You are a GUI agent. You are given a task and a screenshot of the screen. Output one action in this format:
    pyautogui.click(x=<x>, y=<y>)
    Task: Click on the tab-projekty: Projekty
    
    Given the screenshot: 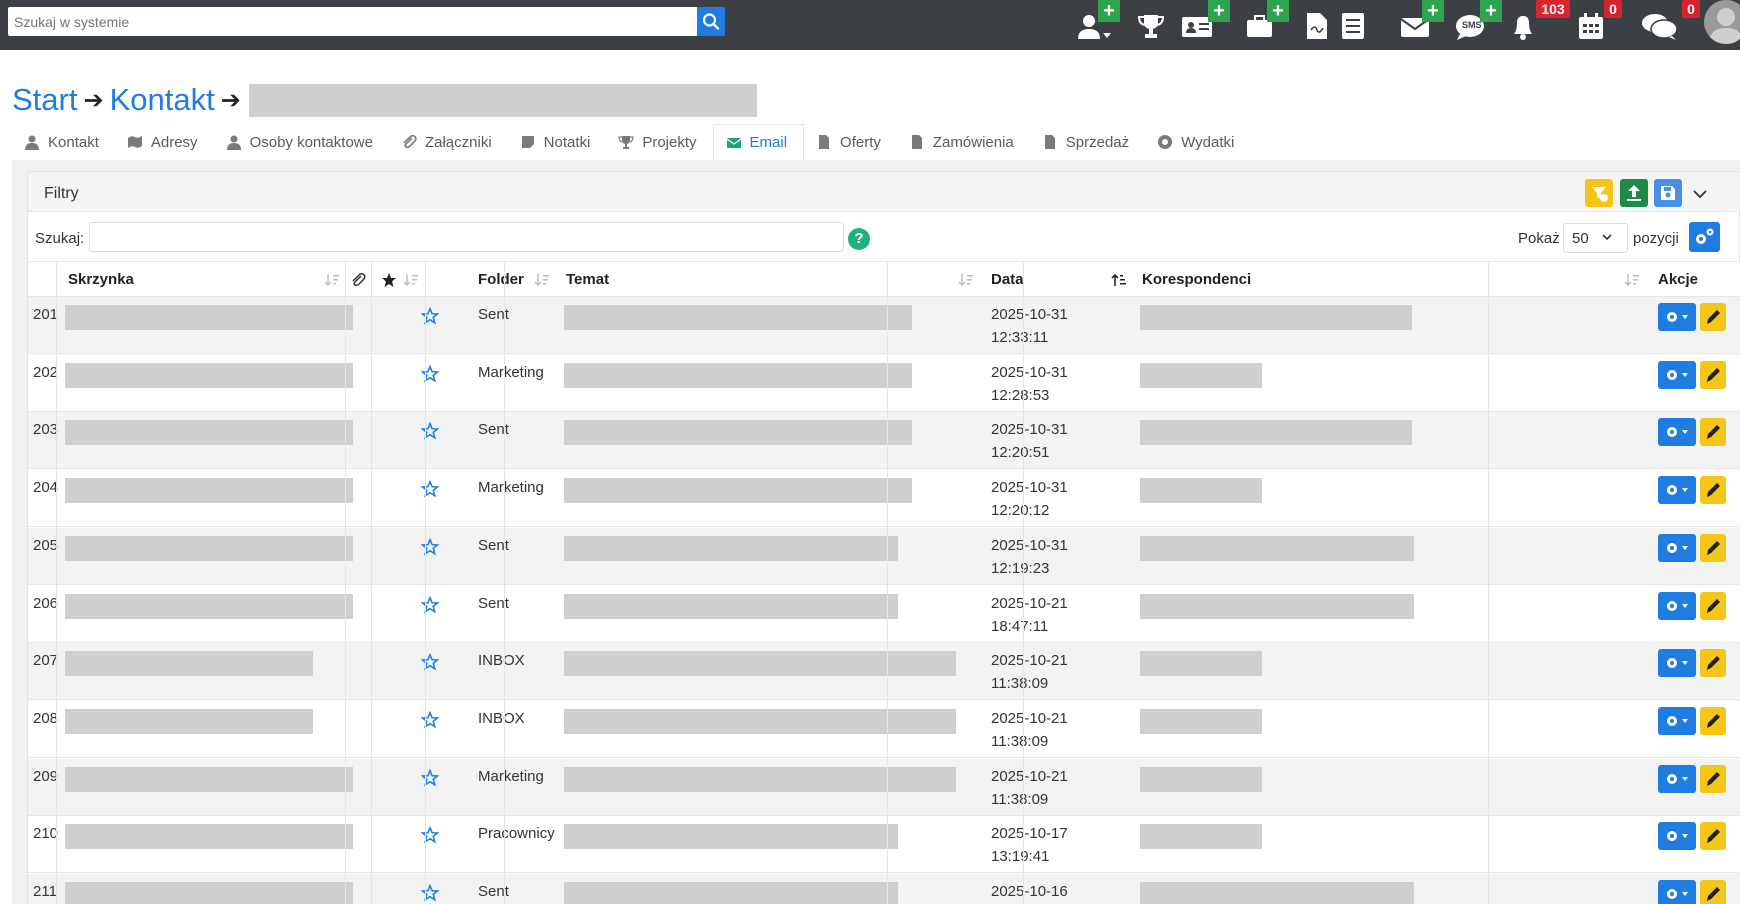 What is the action you would take?
    pyautogui.click(x=659, y=142)
    